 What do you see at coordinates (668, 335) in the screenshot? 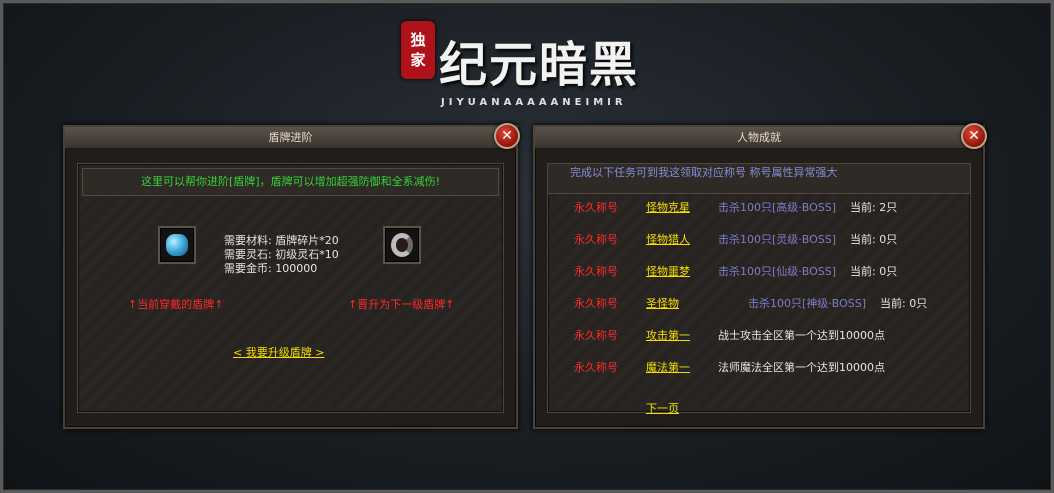
I see `title-name-link: 攻击第一` at bounding box center [668, 335].